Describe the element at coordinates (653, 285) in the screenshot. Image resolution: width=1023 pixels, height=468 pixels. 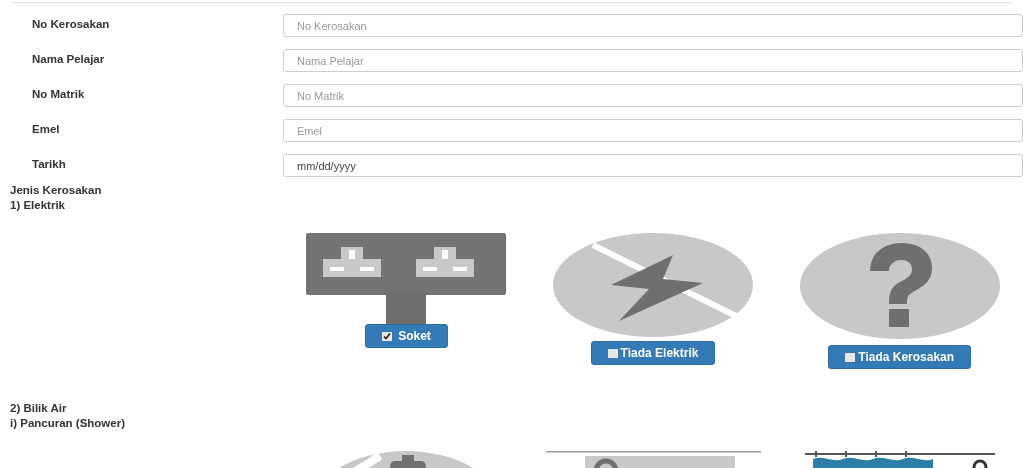
I see `crossed-lightning-icon` at that location.